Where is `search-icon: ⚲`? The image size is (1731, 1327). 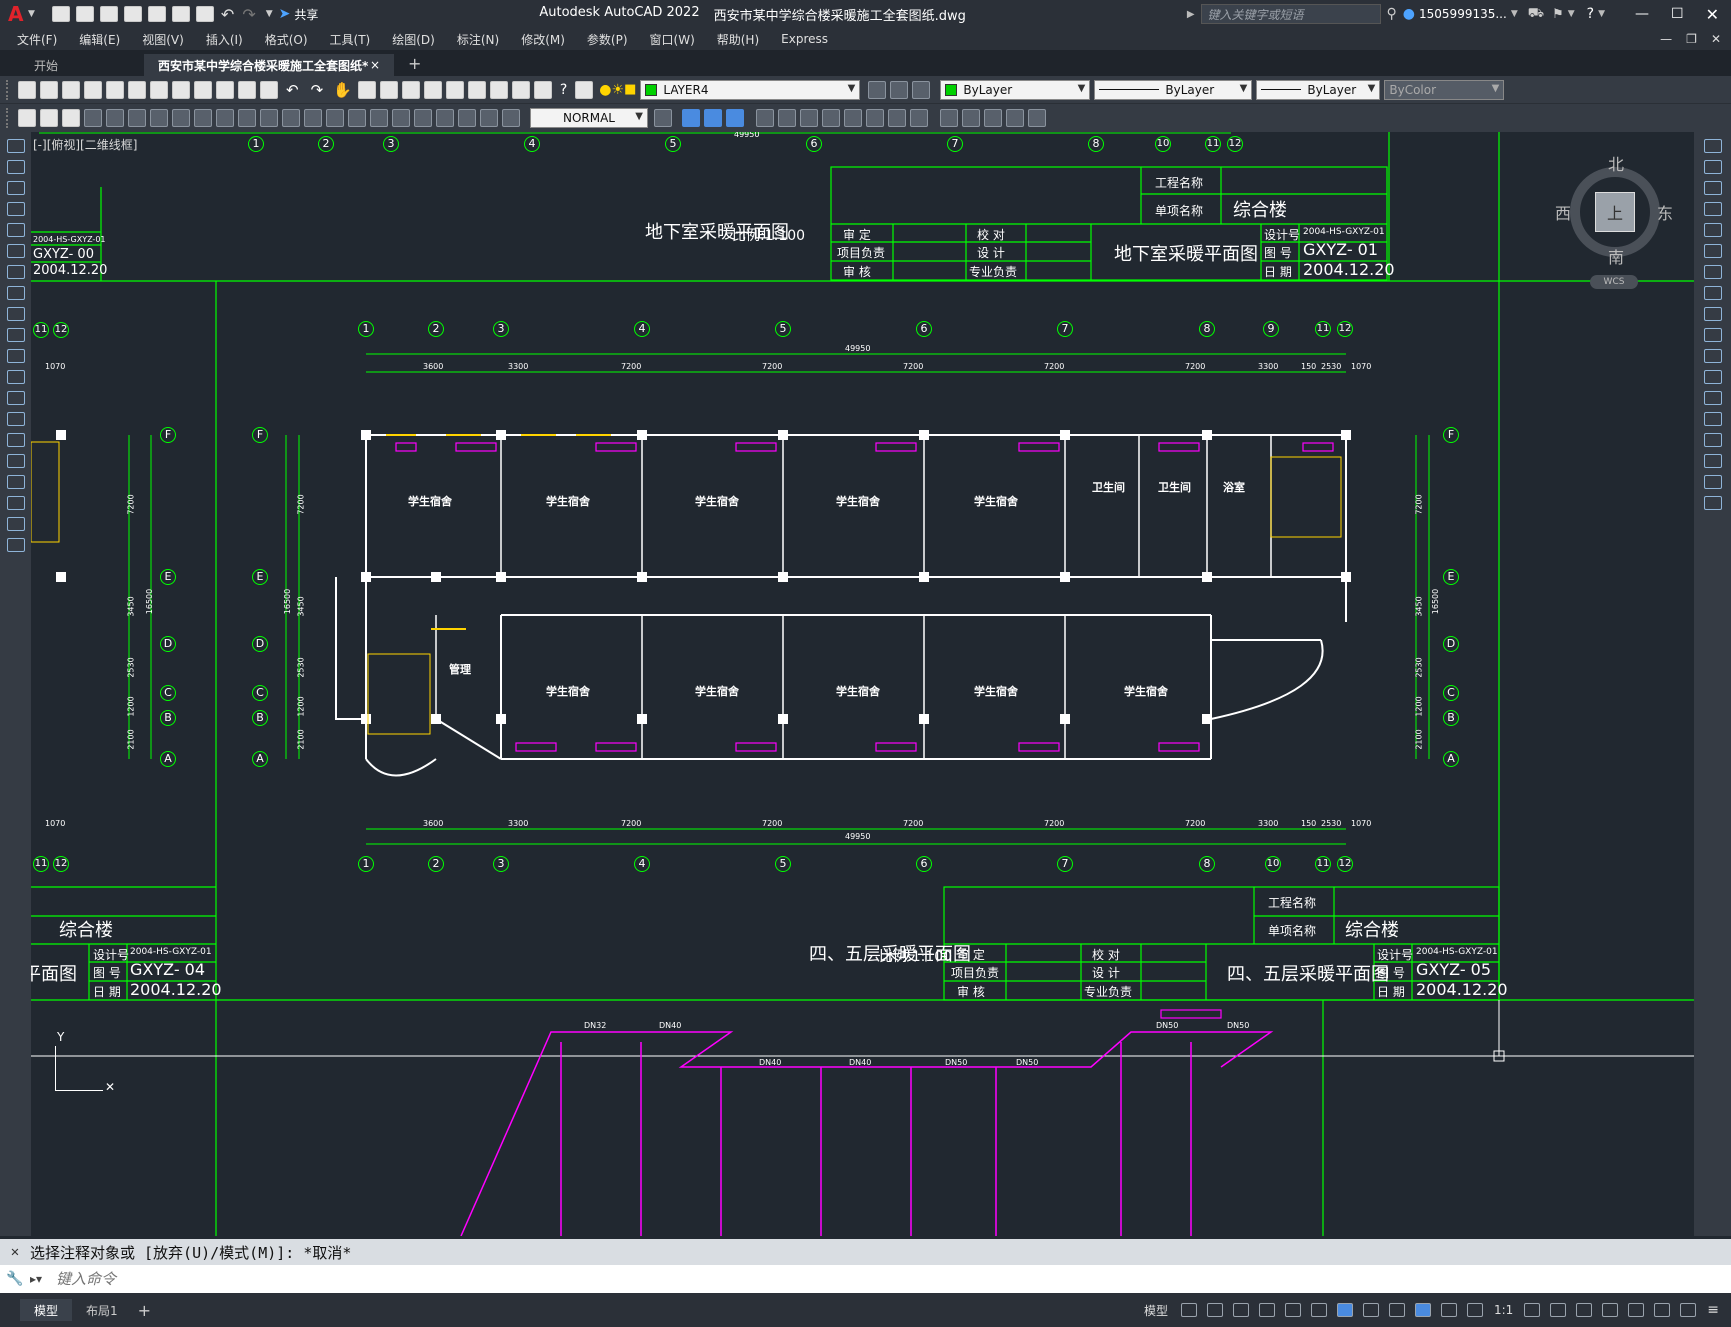
search-icon: ⚲ is located at coordinates (1392, 14).